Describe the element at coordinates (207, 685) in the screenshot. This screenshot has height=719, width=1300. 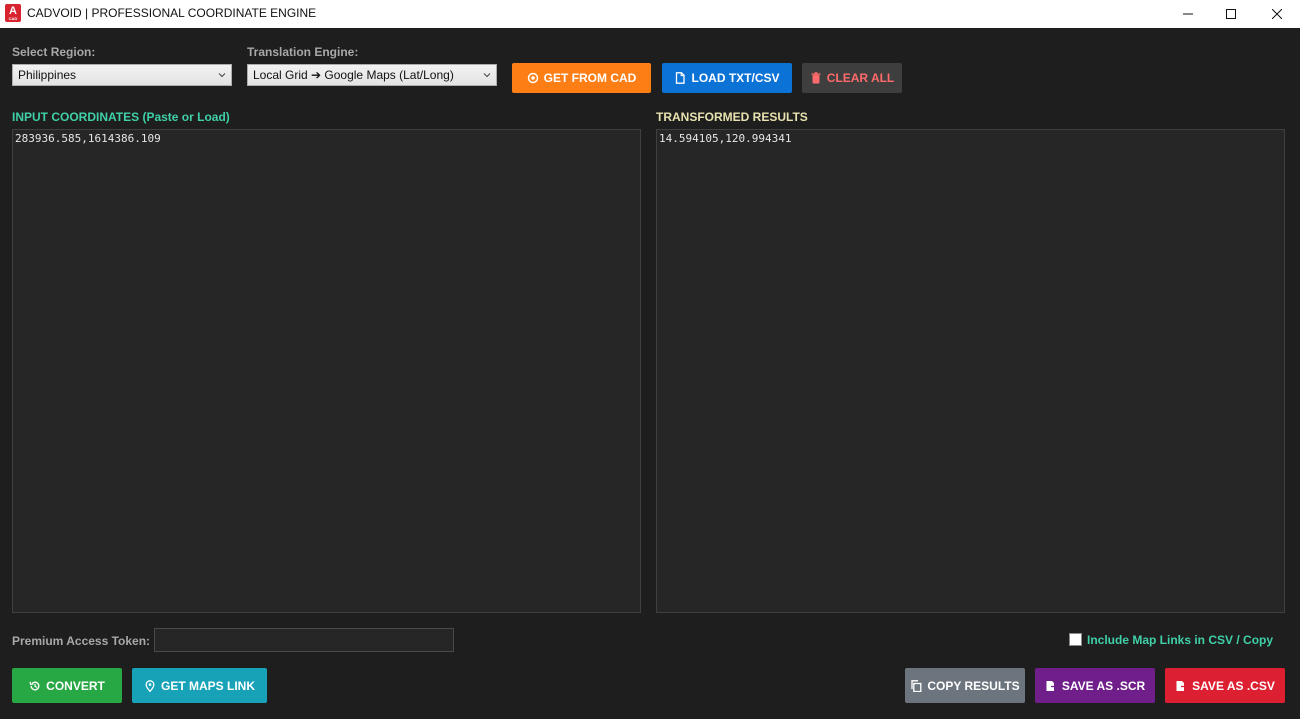
I see `get-maps-link-label: GET MAPS LINK` at that location.